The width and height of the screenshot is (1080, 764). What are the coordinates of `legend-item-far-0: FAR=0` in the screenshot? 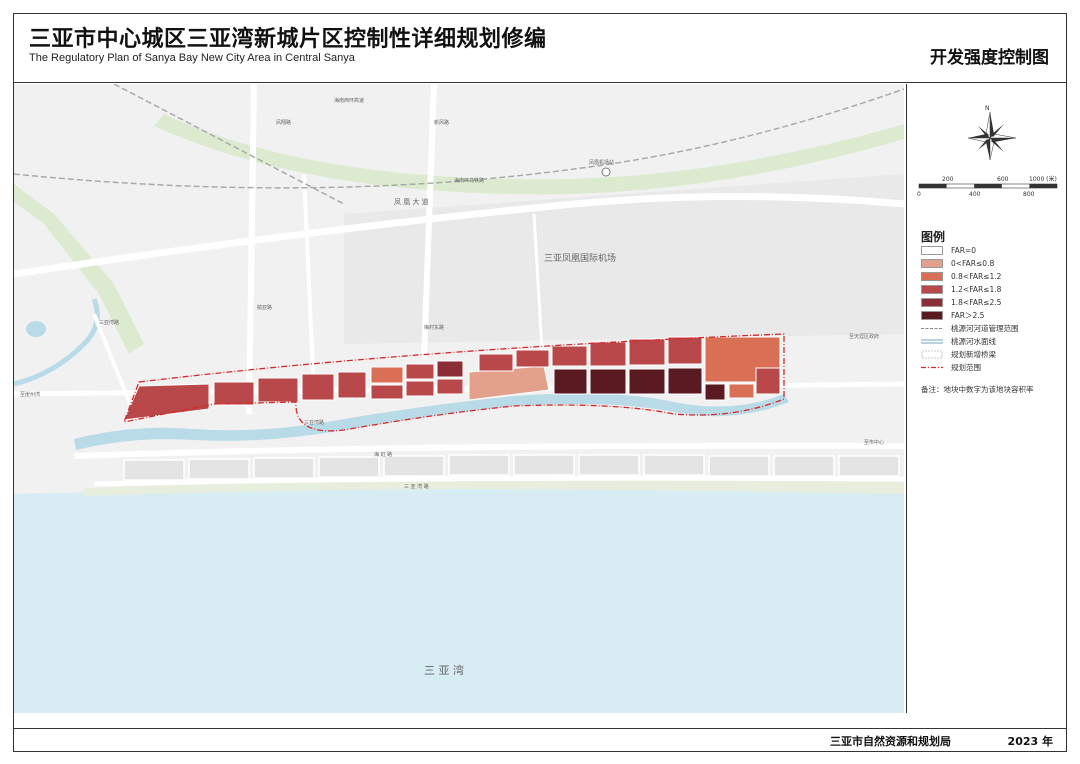 It's located at (948, 250).